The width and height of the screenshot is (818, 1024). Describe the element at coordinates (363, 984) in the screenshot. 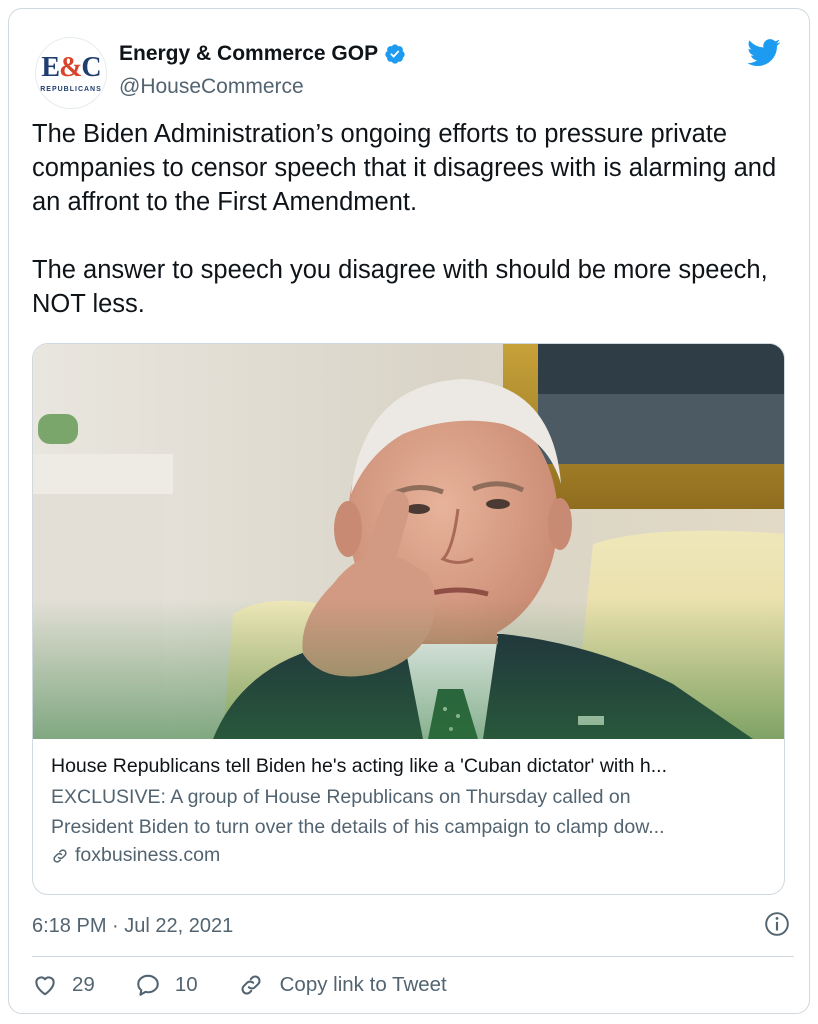

I see `copy-link-label: Copy link to Tweet` at that location.